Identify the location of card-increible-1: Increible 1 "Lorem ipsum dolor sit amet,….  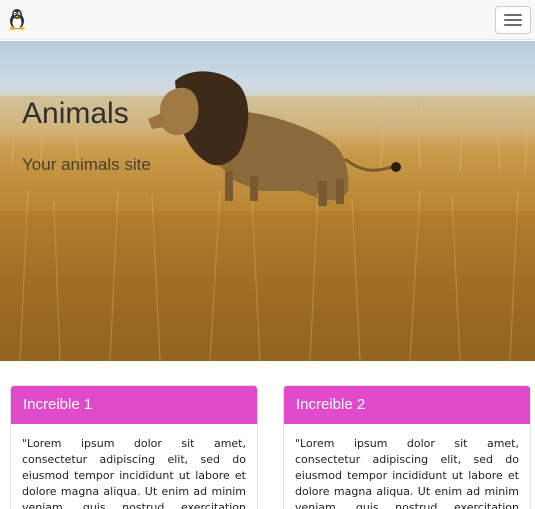
(134, 447).